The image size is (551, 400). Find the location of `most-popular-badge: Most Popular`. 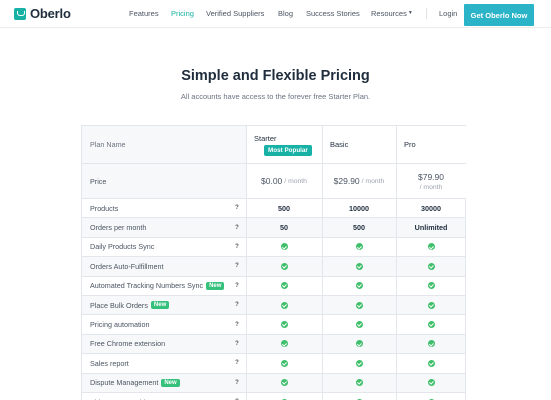

most-popular-badge: Most Popular is located at coordinates (288, 150).